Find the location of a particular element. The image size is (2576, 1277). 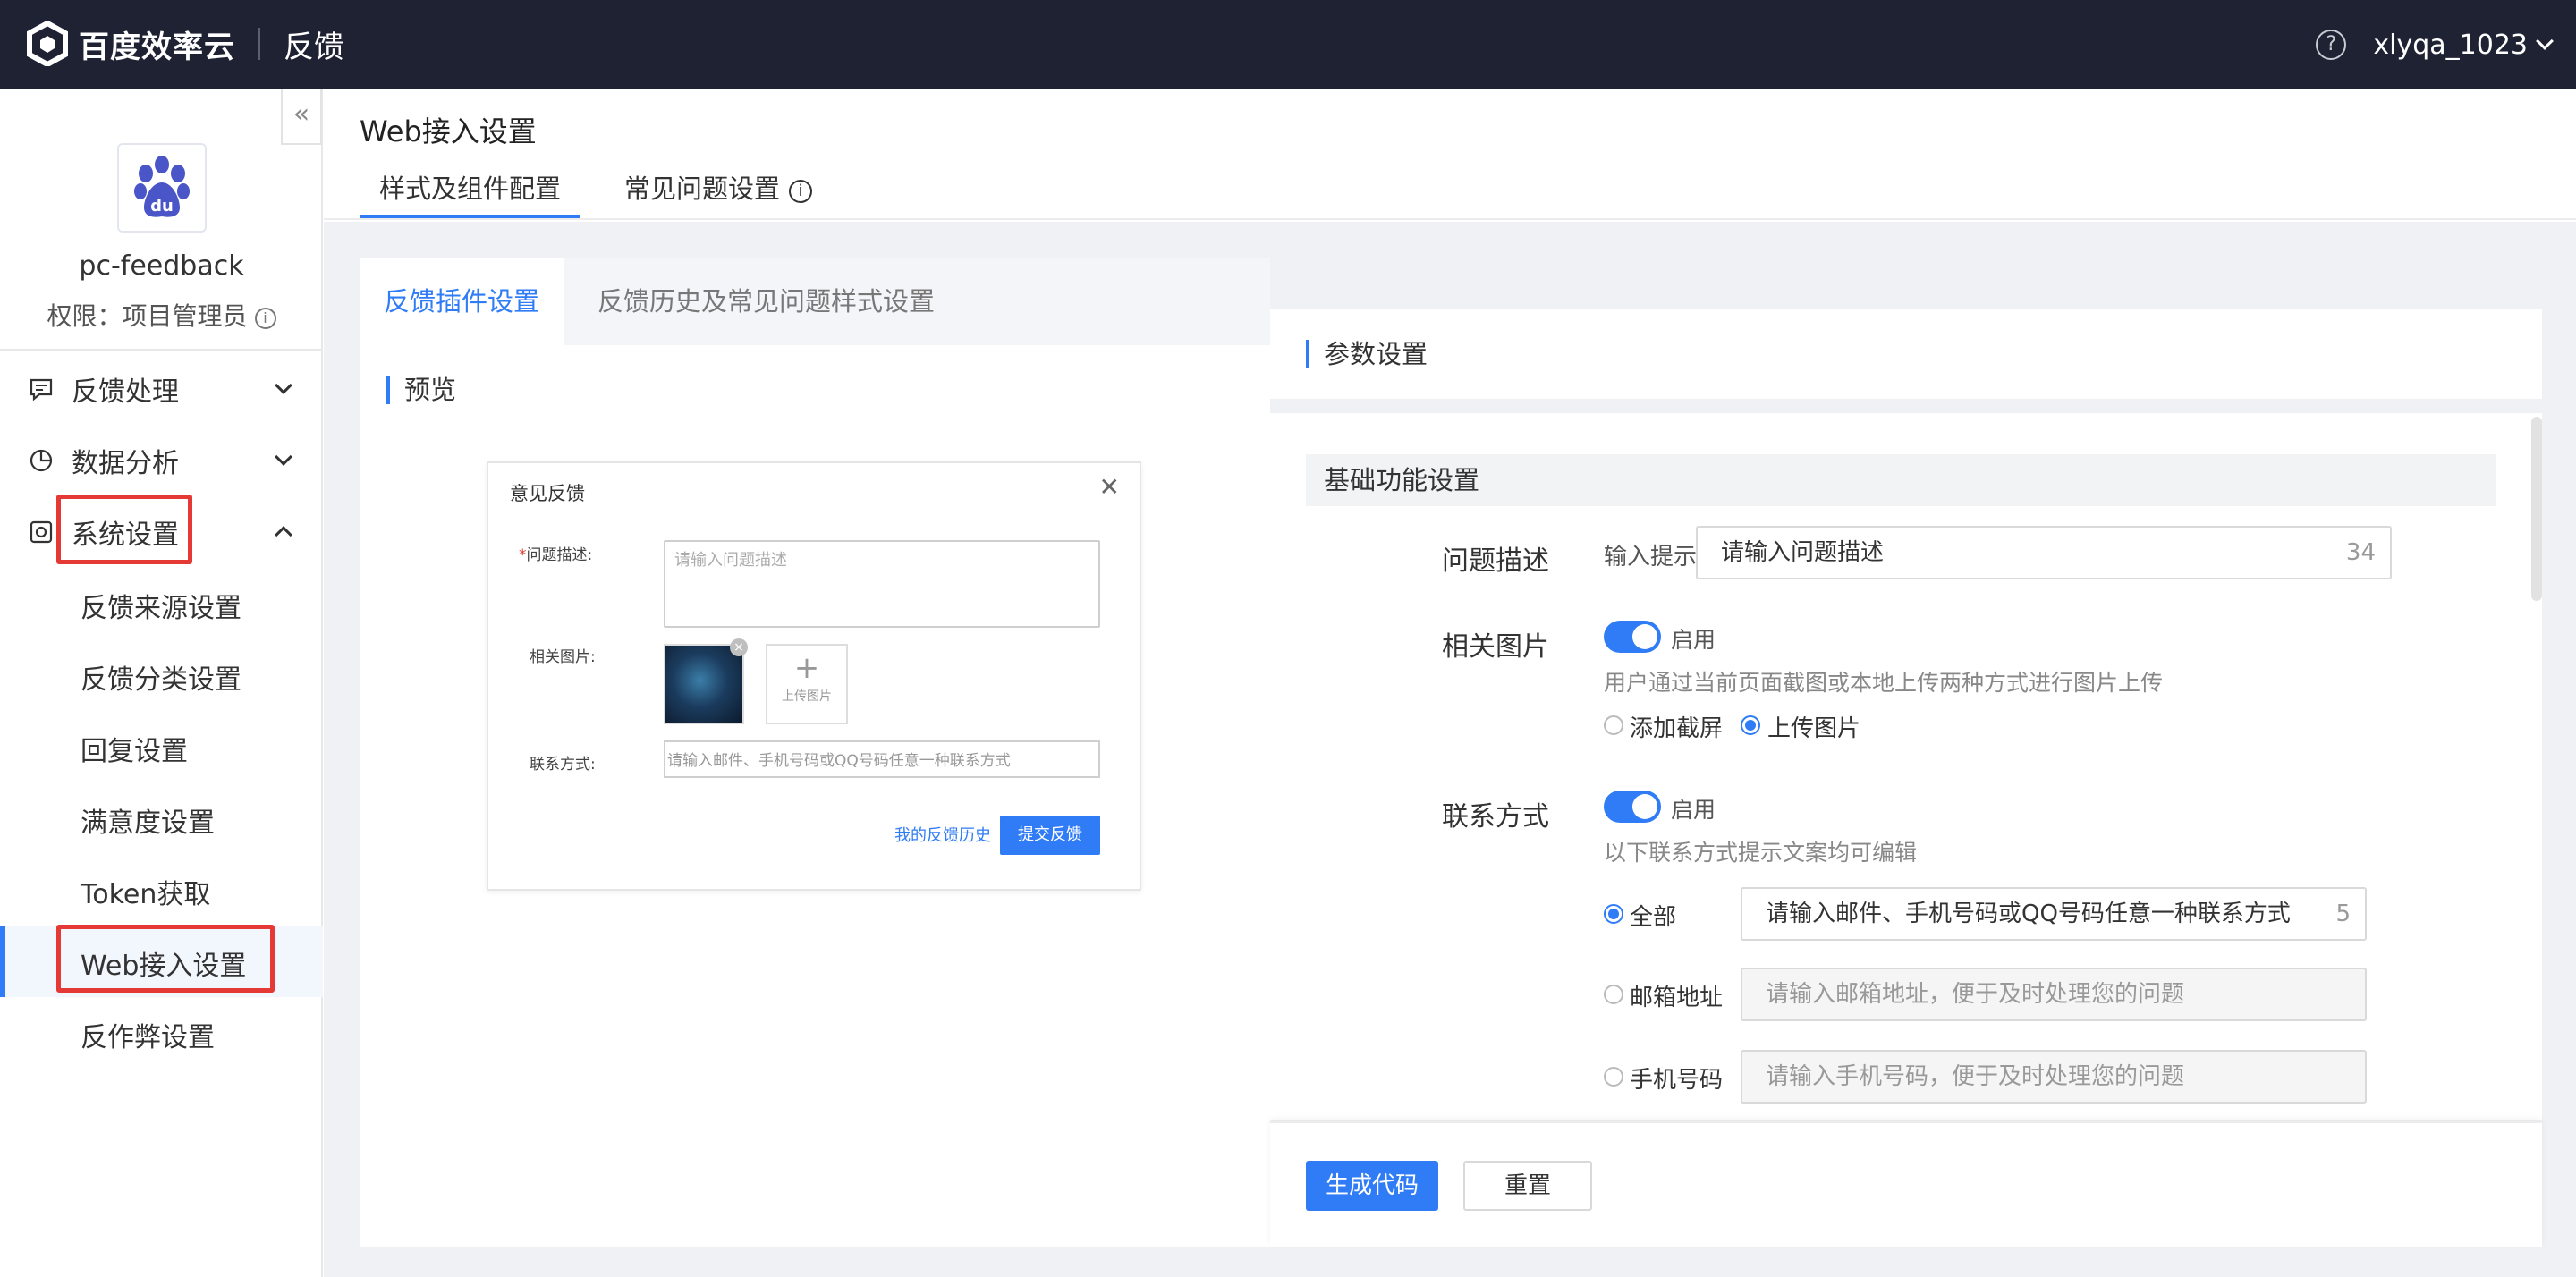

project-name: pc-feedback is located at coordinates (161, 266).